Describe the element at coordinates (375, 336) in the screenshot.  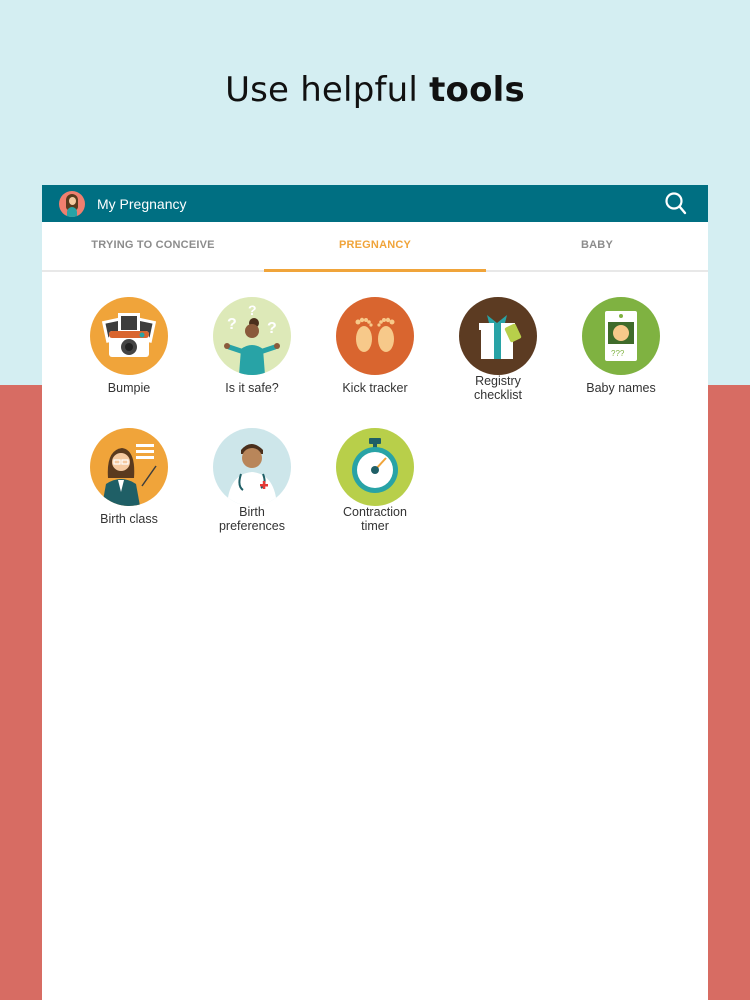
I see `footprints-icon` at that location.